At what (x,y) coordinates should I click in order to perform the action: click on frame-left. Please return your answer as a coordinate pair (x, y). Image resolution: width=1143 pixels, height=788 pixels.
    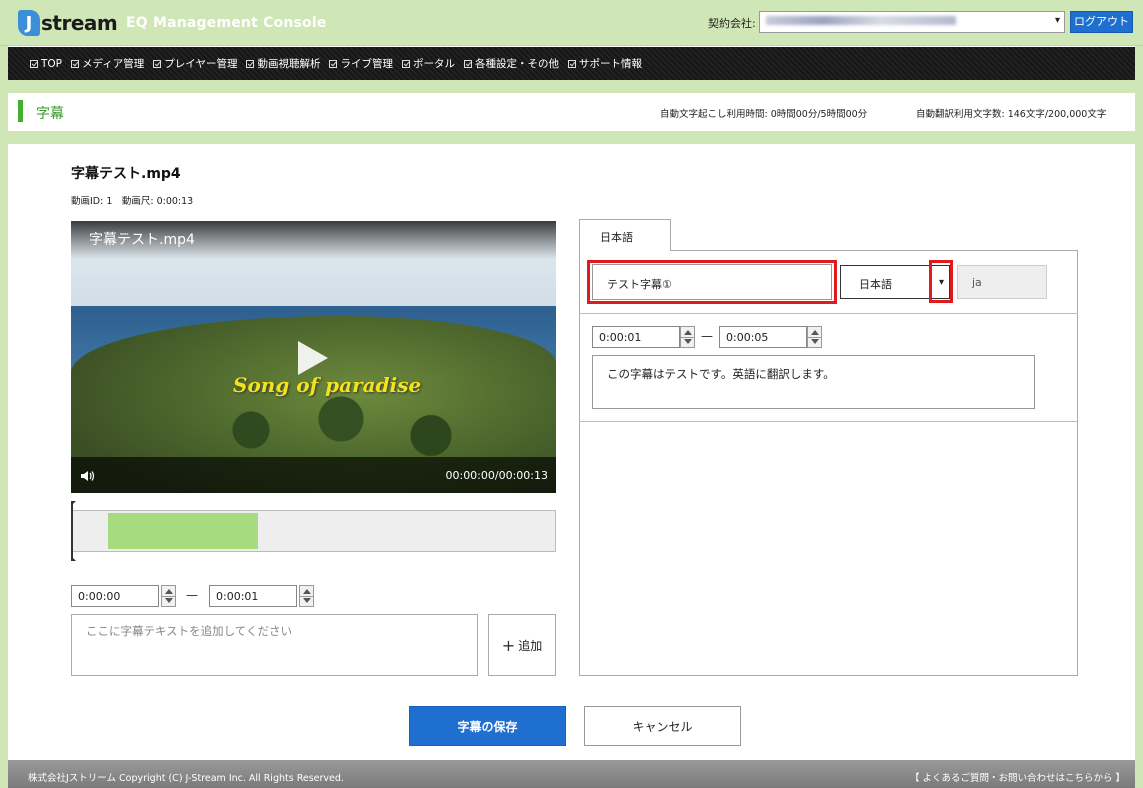
    Looking at the image, I should click on (4, 394).